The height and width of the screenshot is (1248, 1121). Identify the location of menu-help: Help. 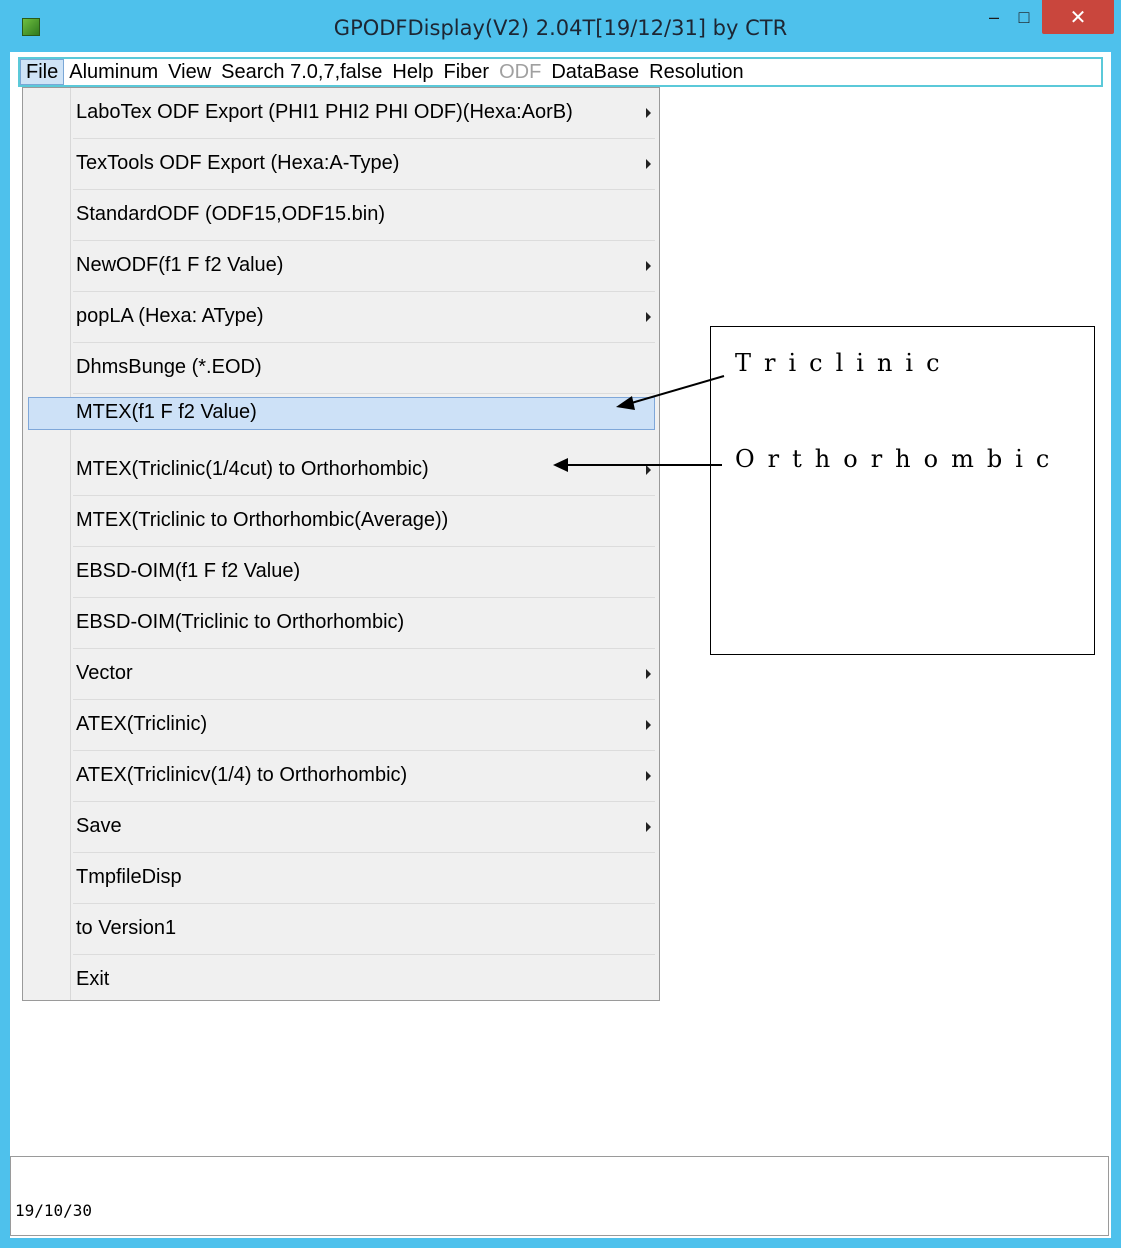
(412, 72).